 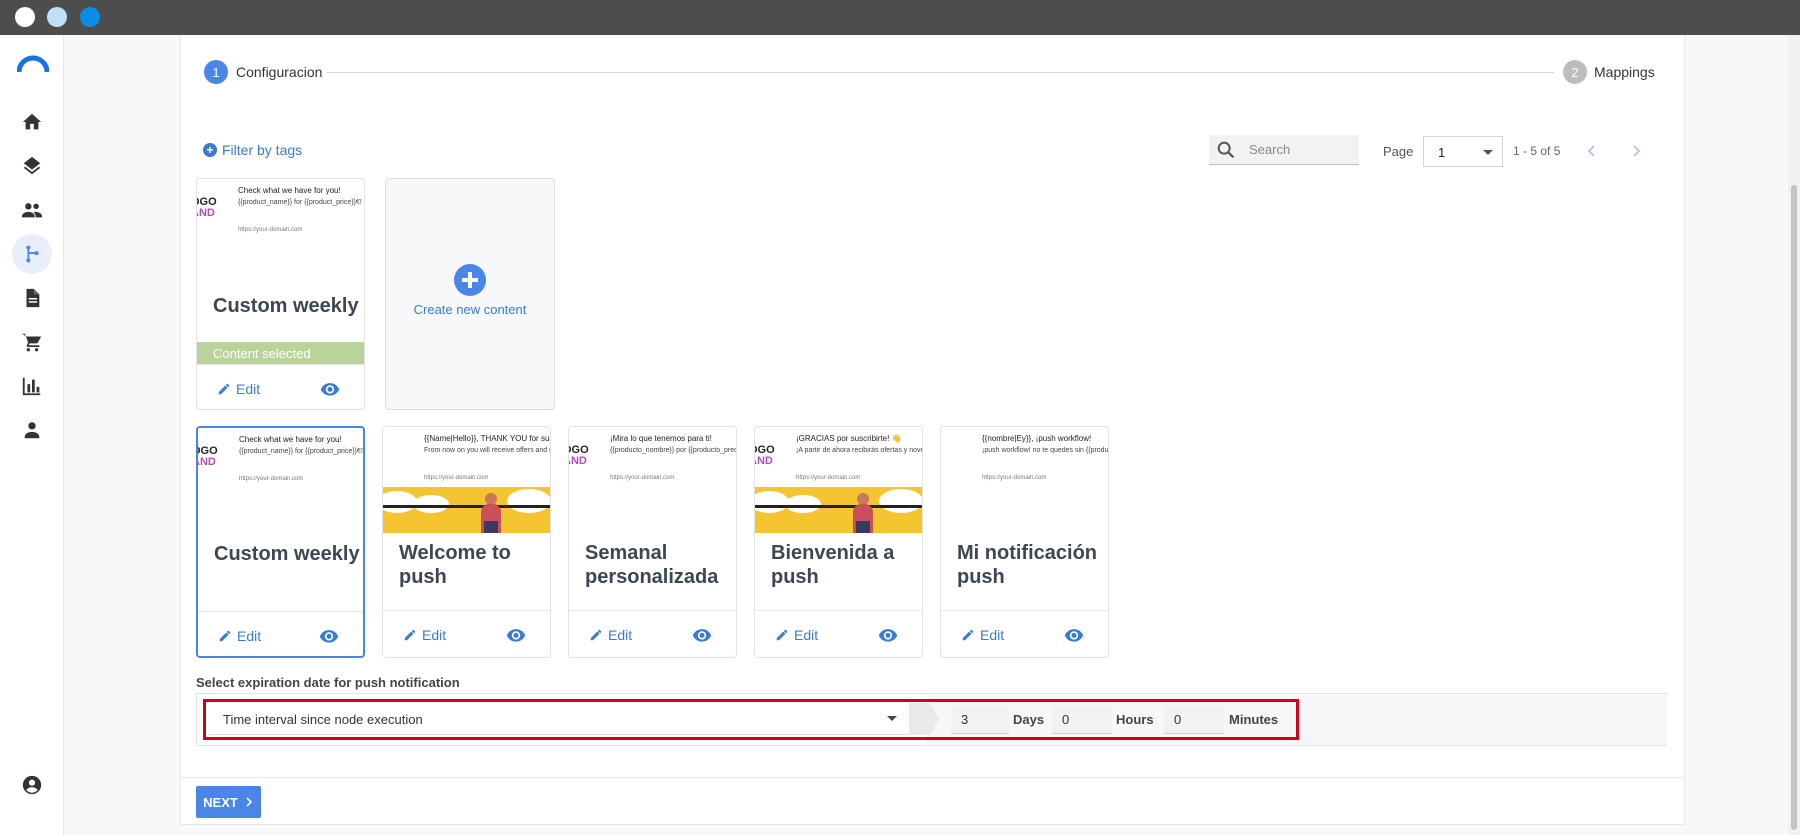 I want to click on person-icon, so click(x=32, y=430).